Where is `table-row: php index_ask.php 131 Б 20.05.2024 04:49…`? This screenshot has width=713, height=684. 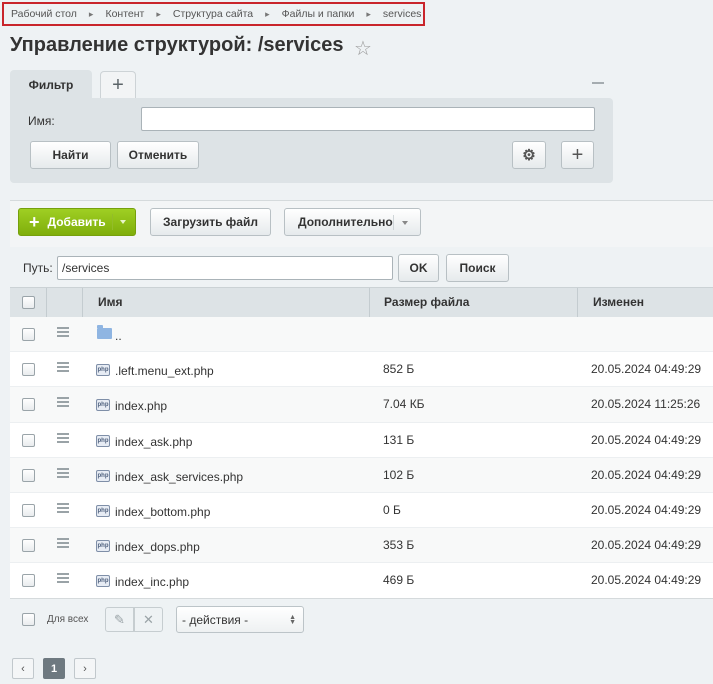
table-row: php index_ask.php 131 Б 20.05.2024 04:49… is located at coordinates (361, 440).